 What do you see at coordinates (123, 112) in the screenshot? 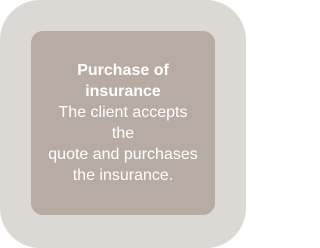
I see `step-description-line: The client accepts` at bounding box center [123, 112].